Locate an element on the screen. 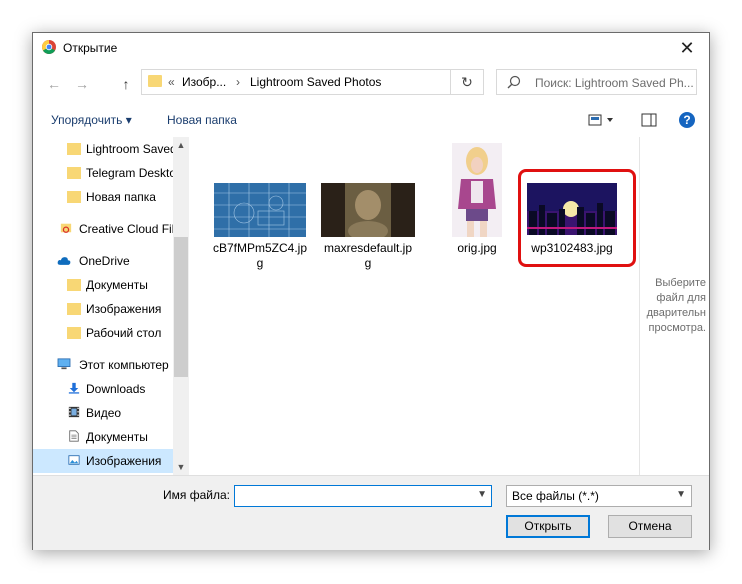 Image resolution: width=742 pixels, height=584 pixels. sidebar-item-label: Telegram Deskto is located at coordinates (129, 173).